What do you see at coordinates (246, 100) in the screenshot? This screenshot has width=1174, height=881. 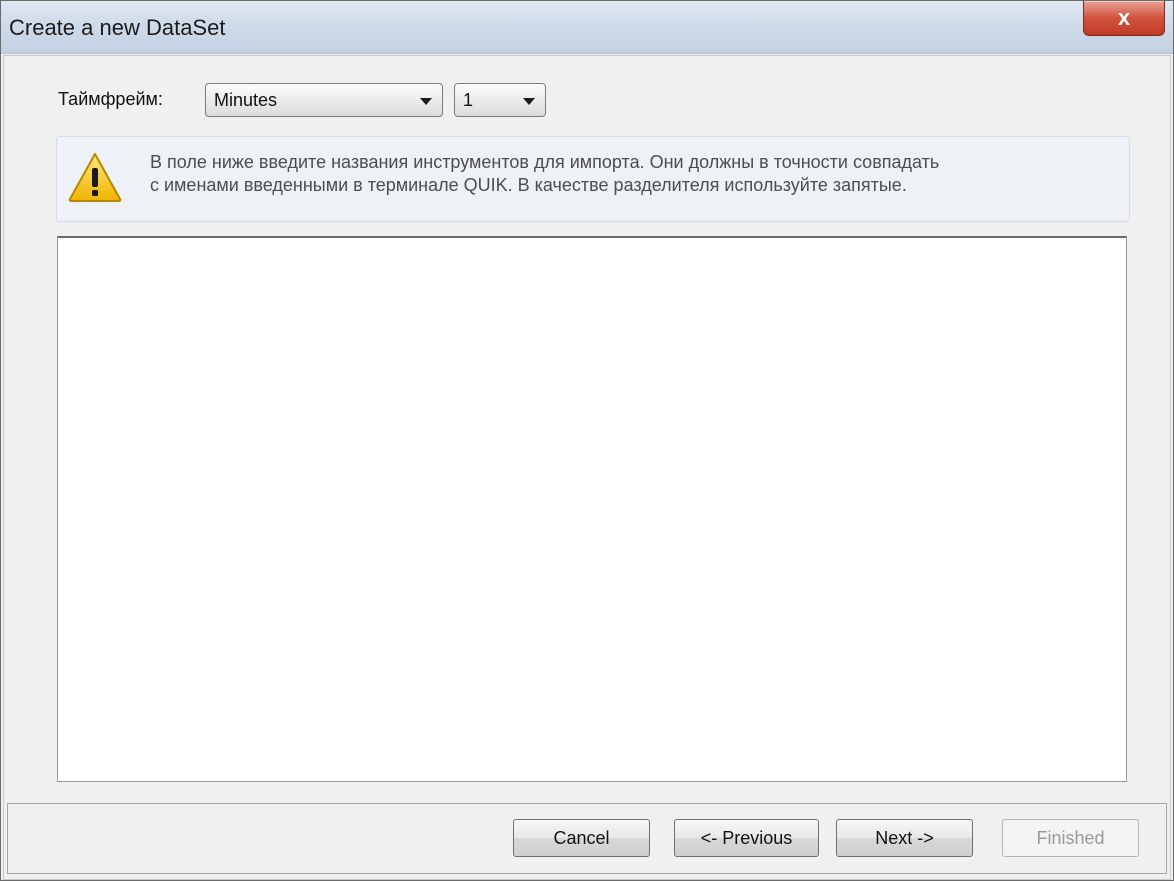 I see `timeframe-unit-value: Minutes` at bounding box center [246, 100].